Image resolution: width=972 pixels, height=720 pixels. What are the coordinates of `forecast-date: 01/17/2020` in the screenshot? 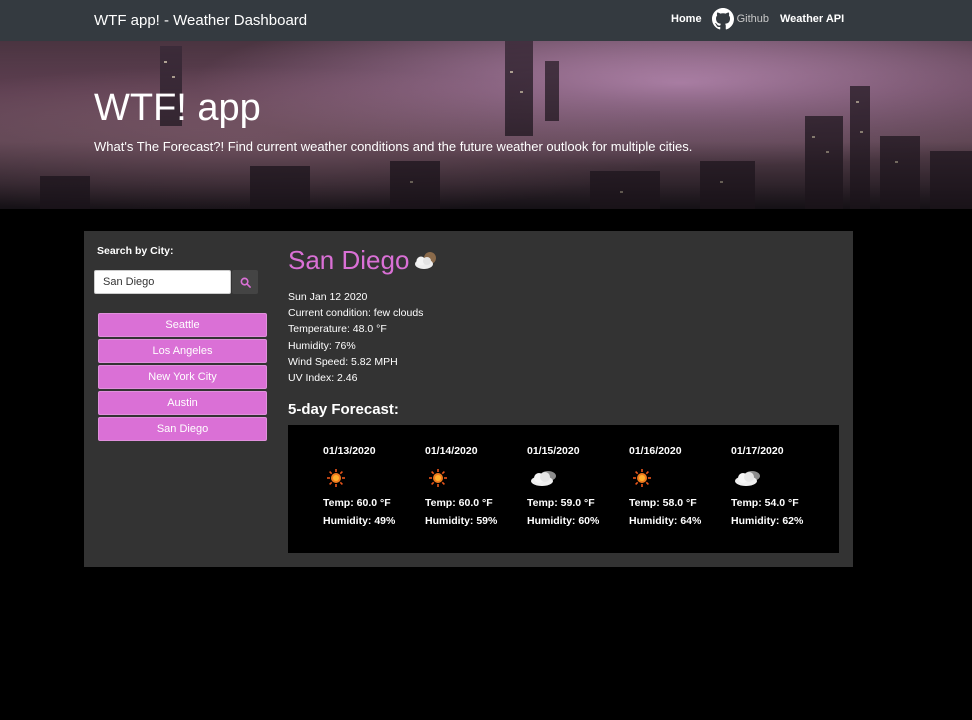 It's located at (757, 451).